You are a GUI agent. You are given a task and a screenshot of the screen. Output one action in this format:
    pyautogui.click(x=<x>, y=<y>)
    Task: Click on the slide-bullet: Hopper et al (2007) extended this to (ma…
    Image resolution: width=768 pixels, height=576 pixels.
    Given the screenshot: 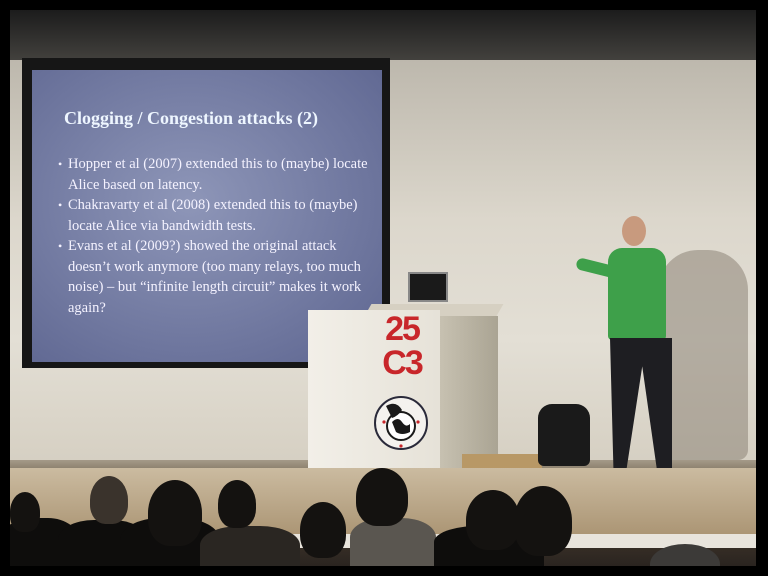 What is the action you would take?
    pyautogui.click(x=218, y=174)
    